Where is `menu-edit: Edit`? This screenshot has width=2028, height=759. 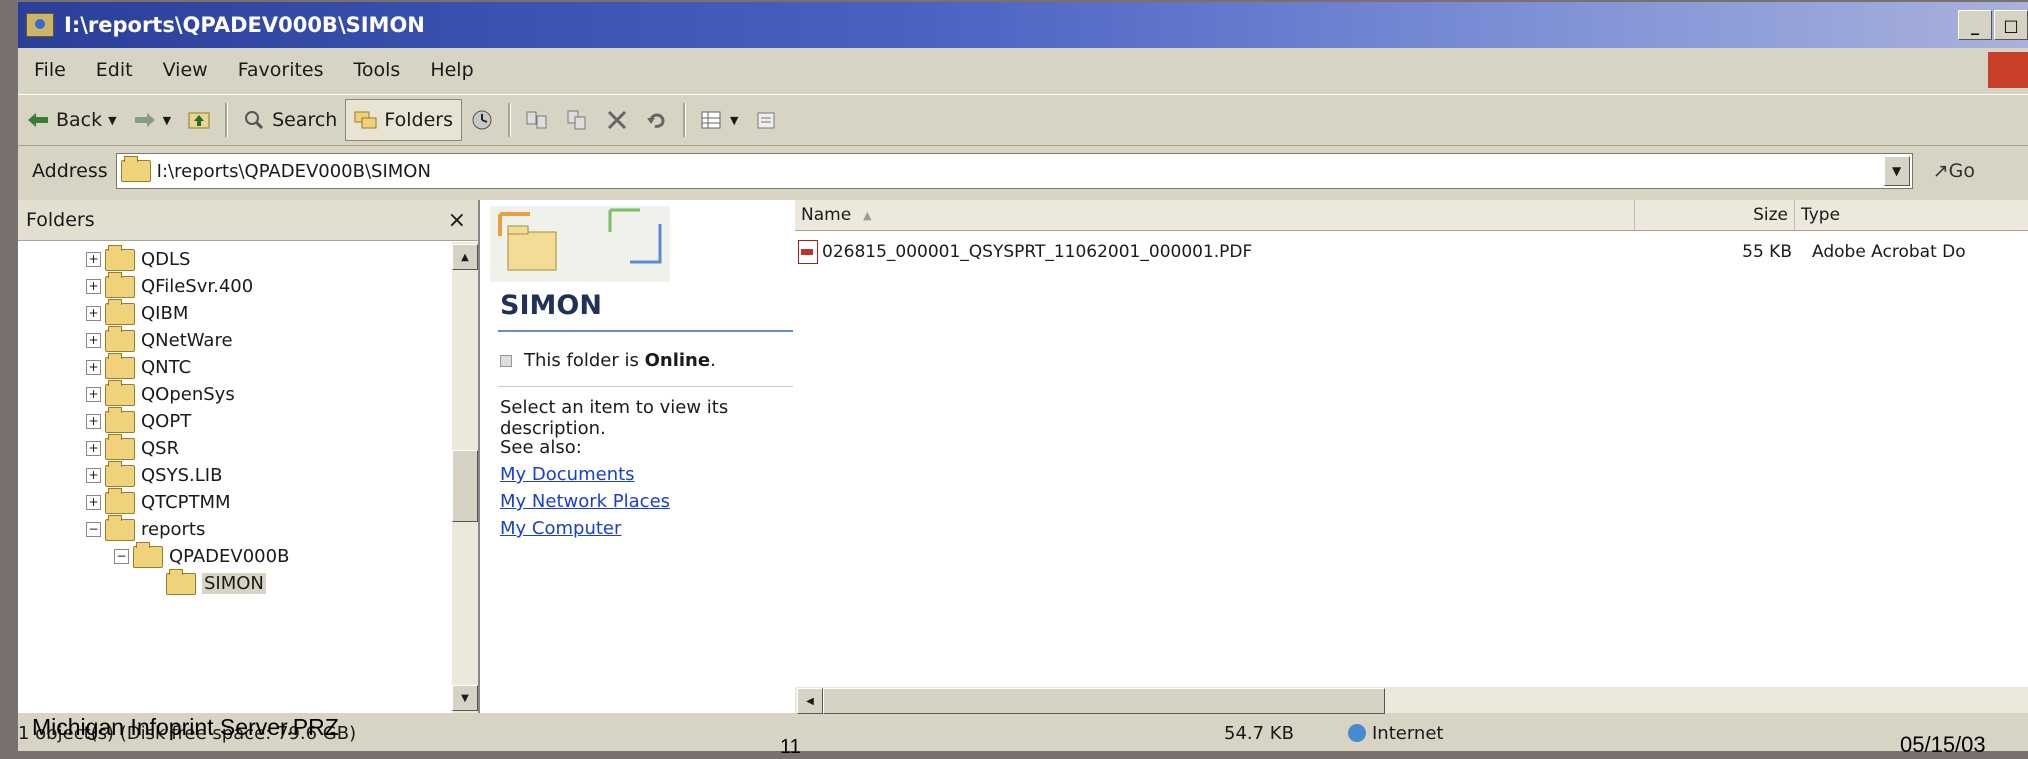
menu-edit: Edit is located at coordinates (114, 70).